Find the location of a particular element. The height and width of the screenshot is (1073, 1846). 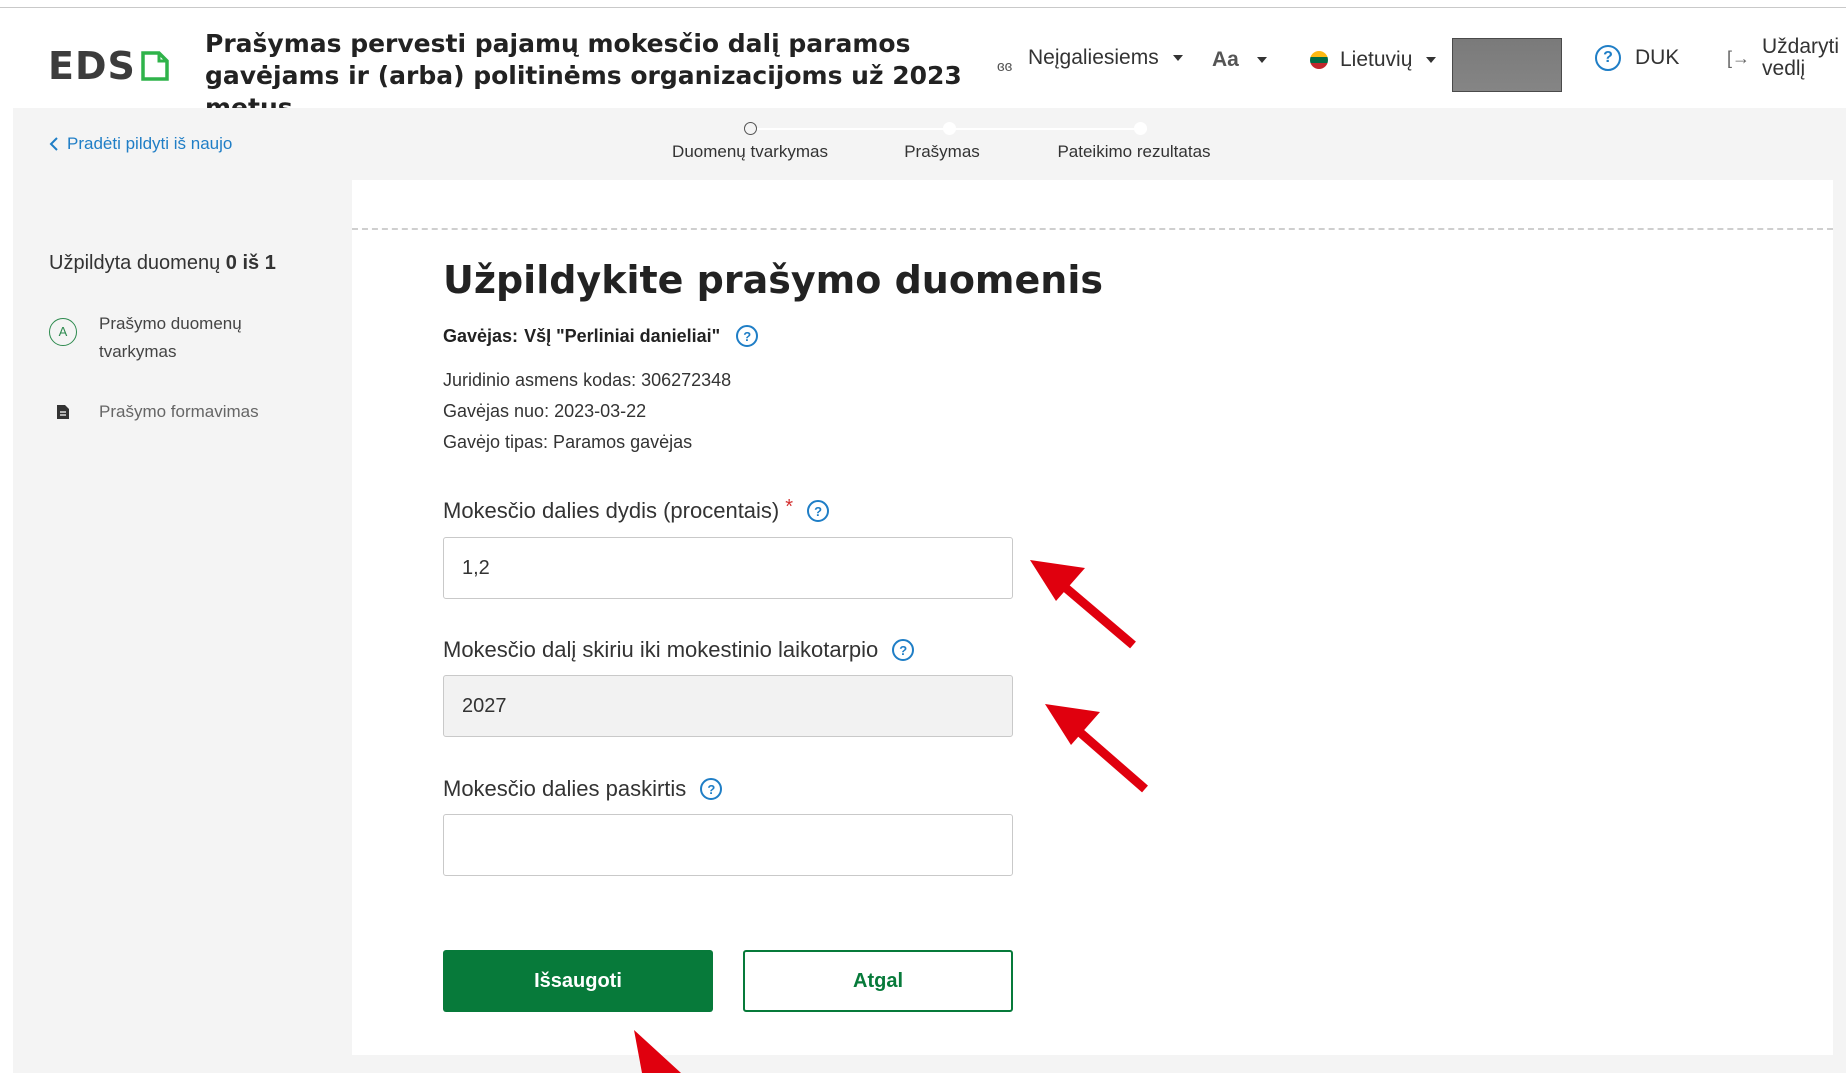

info-recipient-type: Gavėjo tipas: Paramos gavėjas is located at coordinates (568, 442).